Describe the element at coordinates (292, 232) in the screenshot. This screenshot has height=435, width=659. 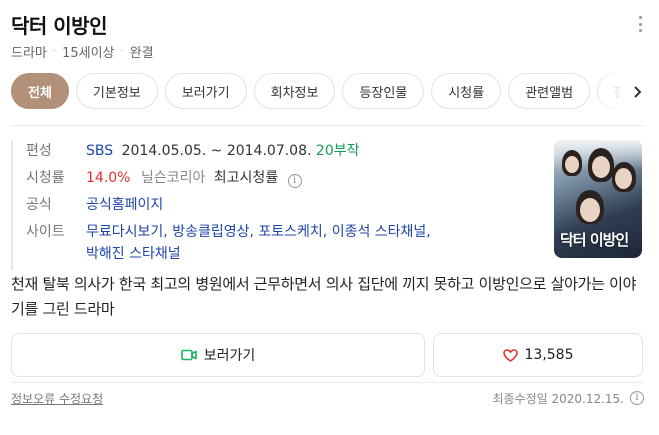
I see `site-link-photo: 포토스케치,` at that location.